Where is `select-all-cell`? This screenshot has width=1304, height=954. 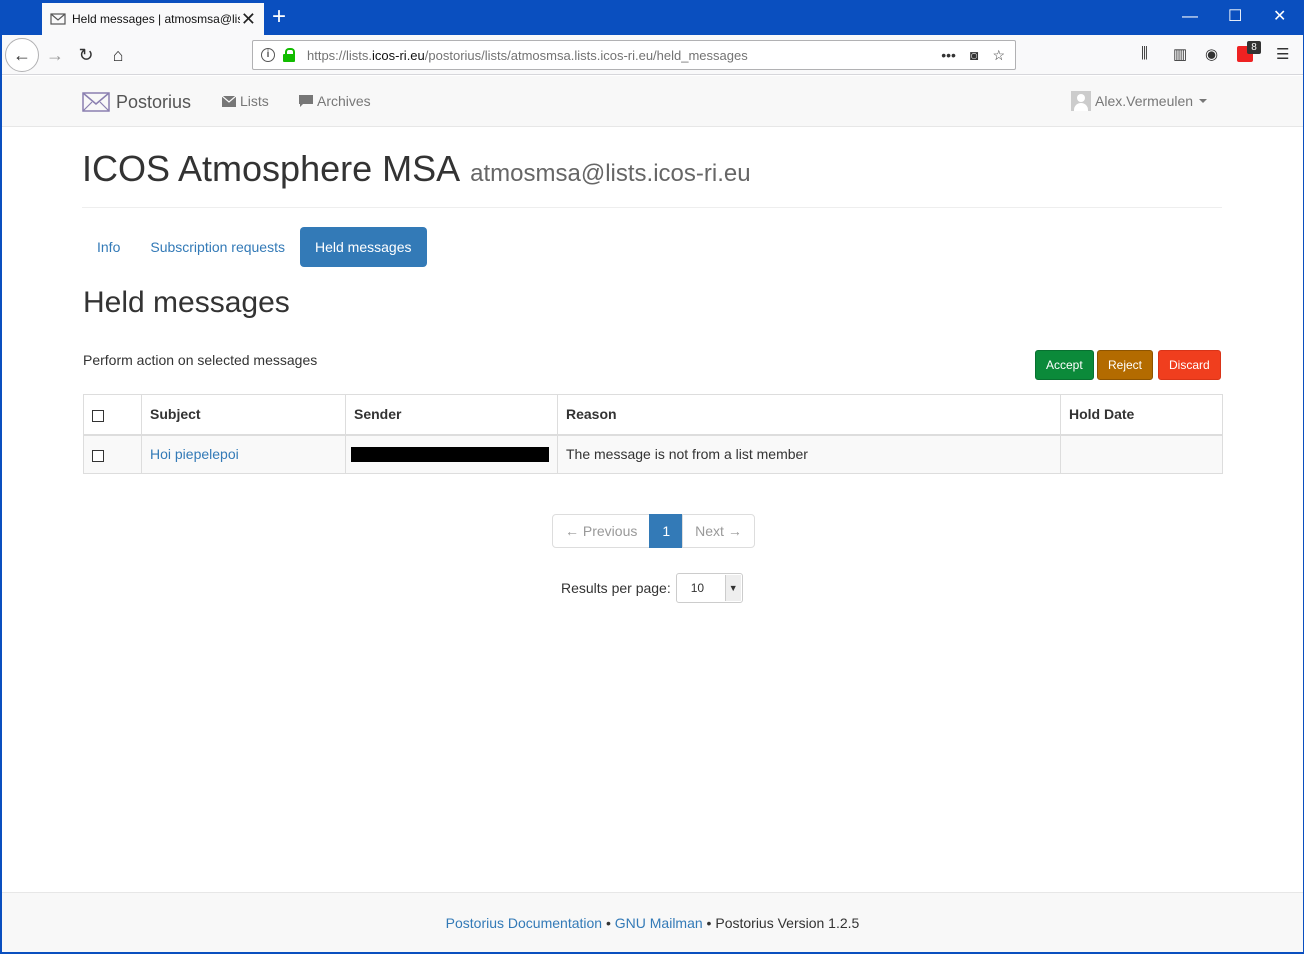
select-all-cell is located at coordinates (112, 415).